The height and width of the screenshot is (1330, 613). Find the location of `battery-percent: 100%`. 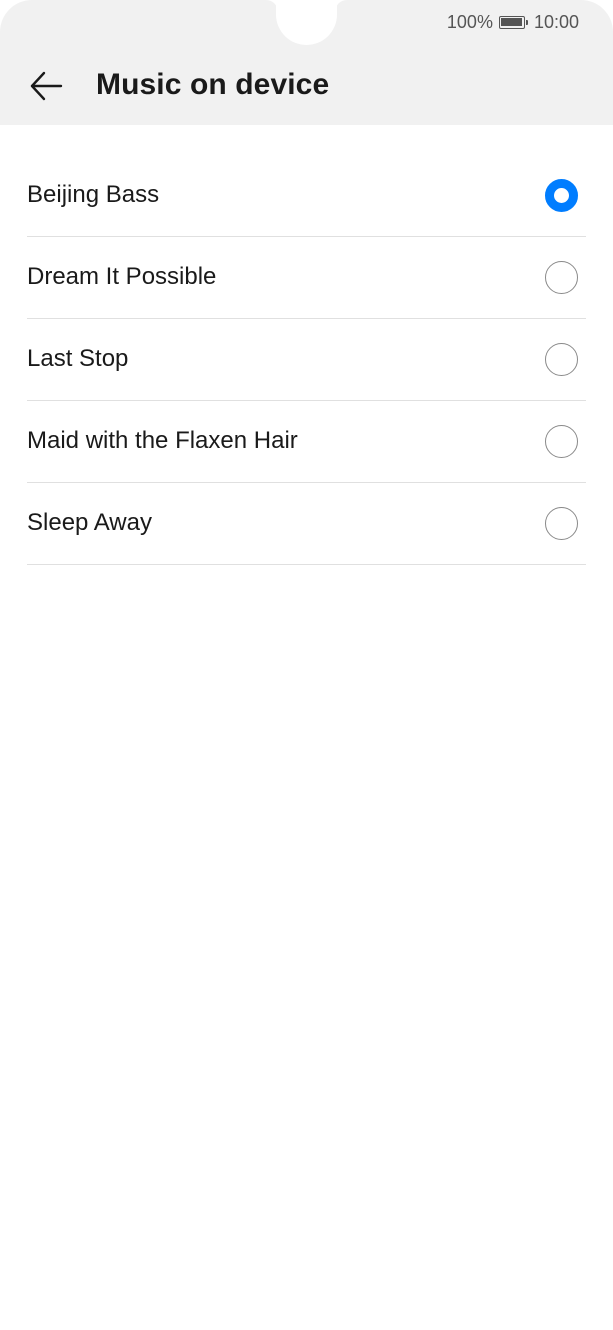

battery-percent: 100% is located at coordinates (469, 21).